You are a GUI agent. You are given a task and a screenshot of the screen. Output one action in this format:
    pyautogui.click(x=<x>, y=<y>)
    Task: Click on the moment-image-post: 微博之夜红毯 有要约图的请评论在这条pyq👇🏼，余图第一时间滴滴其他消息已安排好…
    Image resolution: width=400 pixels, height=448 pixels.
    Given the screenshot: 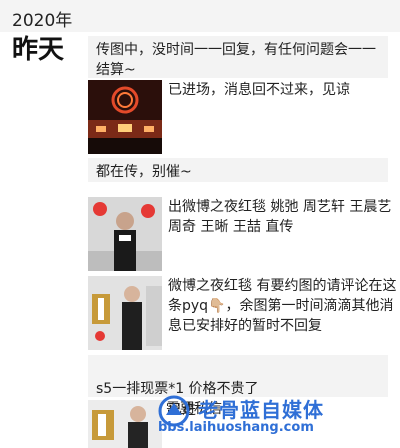 What is the action you would take?
    pyautogui.click(x=244, y=313)
    